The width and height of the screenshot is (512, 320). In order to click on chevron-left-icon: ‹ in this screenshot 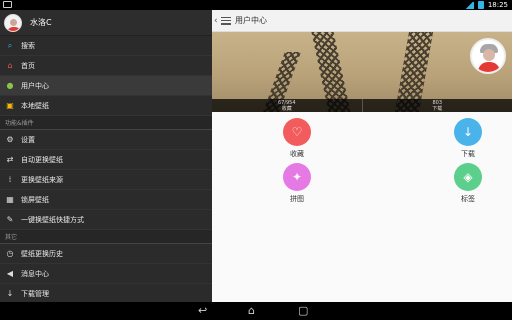, I will do `click(216, 21)`.